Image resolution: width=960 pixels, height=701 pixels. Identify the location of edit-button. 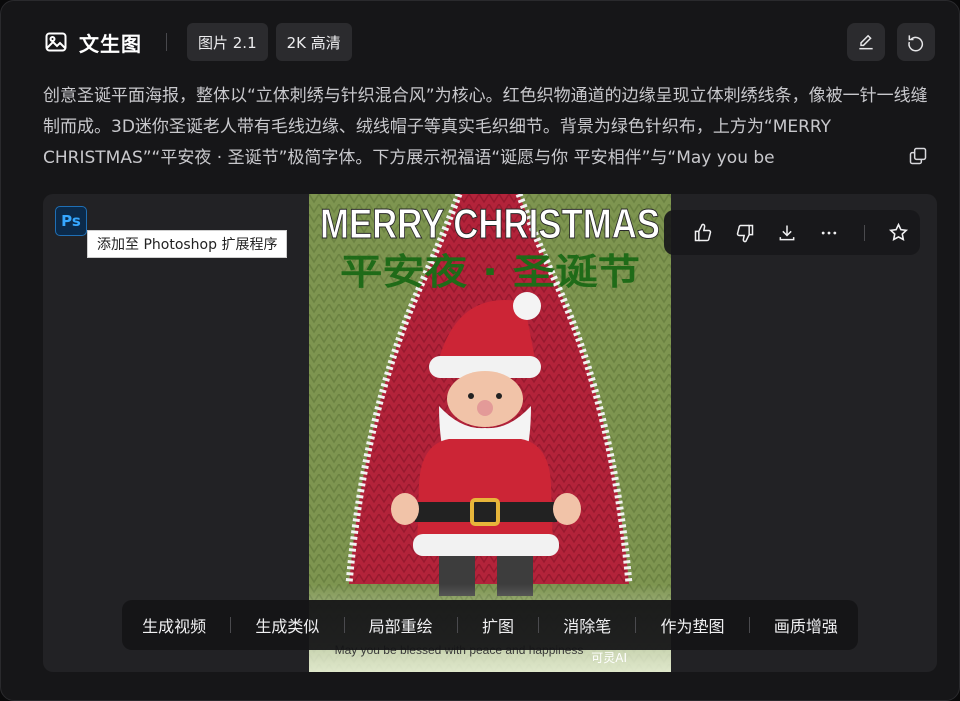
(866, 42).